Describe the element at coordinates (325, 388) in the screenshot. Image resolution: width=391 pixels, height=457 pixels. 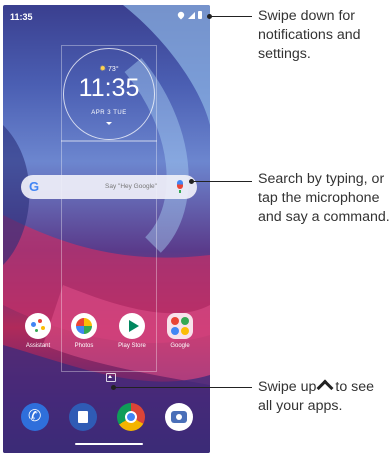
I see `caret-up-icon` at that location.